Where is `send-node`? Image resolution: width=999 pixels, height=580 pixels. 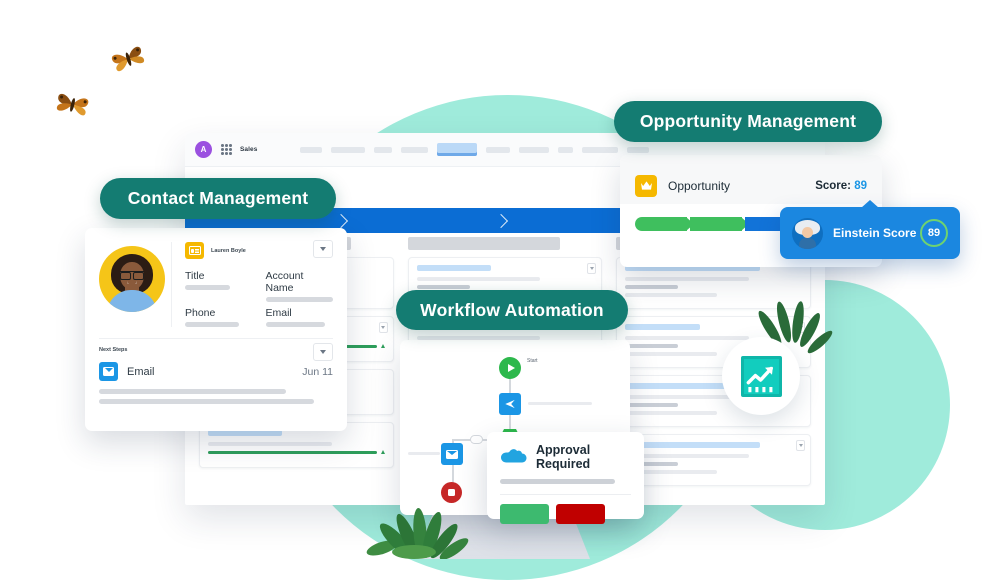 send-node is located at coordinates (510, 404).